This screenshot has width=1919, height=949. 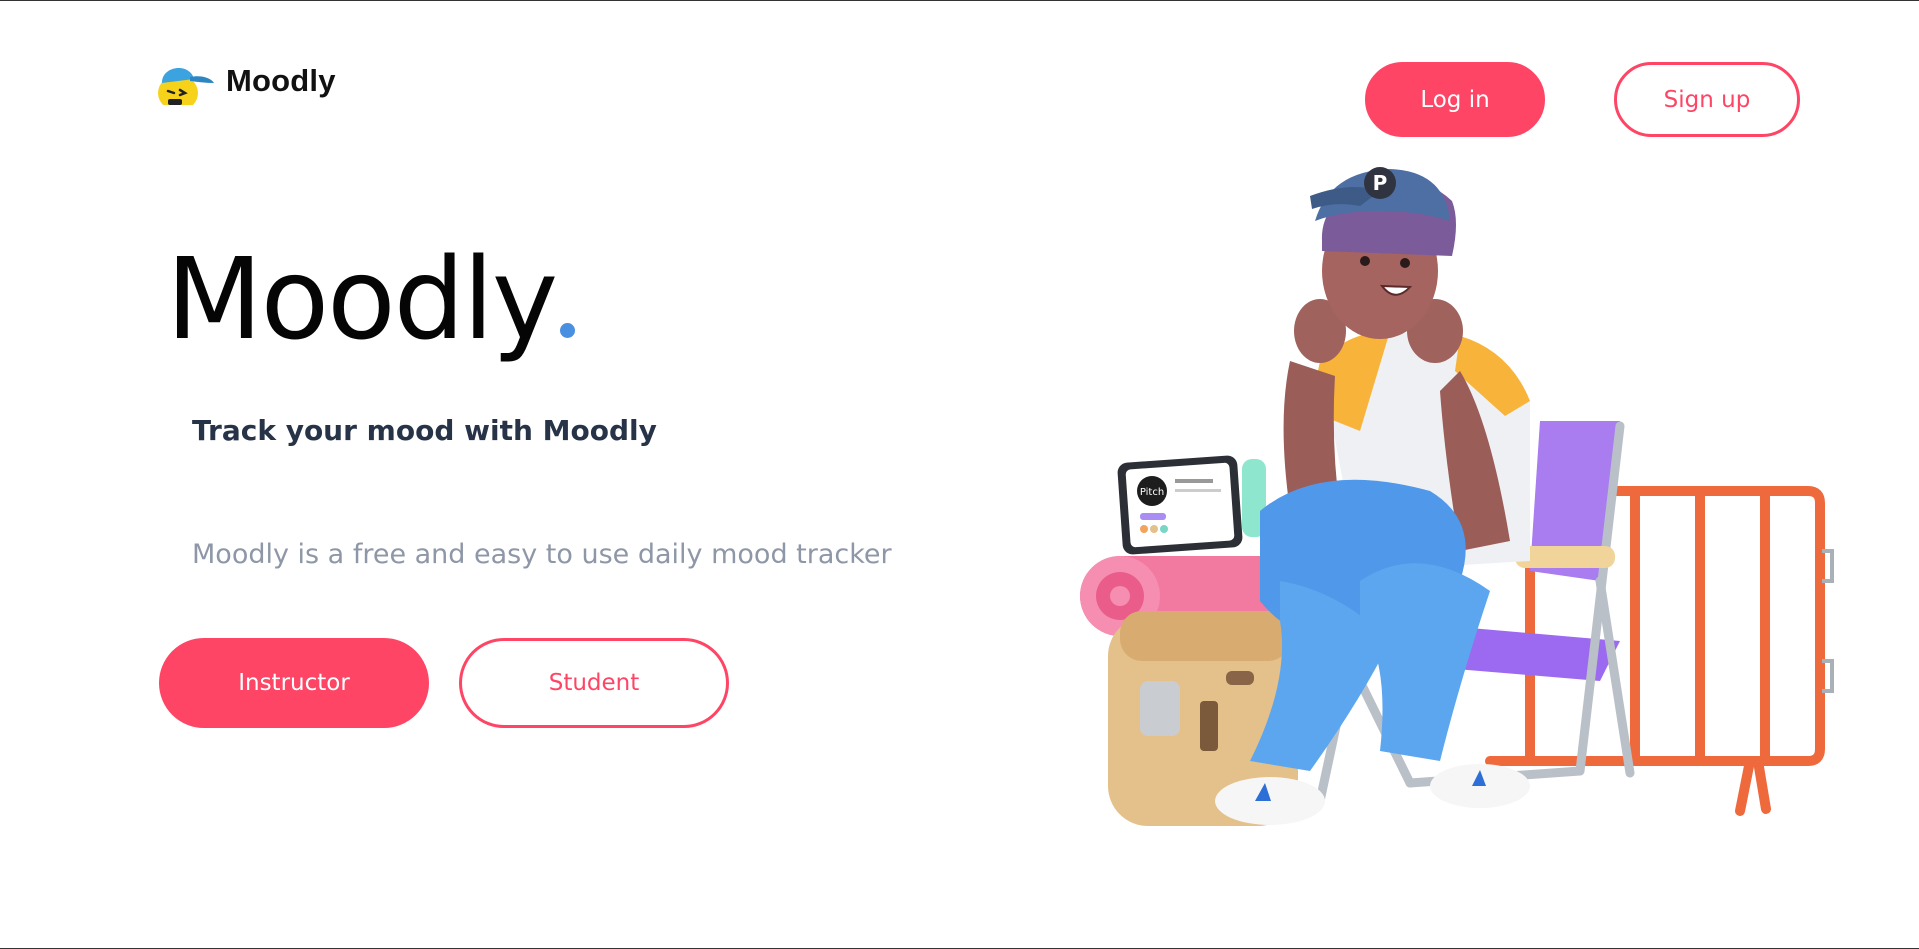 I want to click on hero-subtitle: Track your mood with Moodly, so click(x=424, y=430).